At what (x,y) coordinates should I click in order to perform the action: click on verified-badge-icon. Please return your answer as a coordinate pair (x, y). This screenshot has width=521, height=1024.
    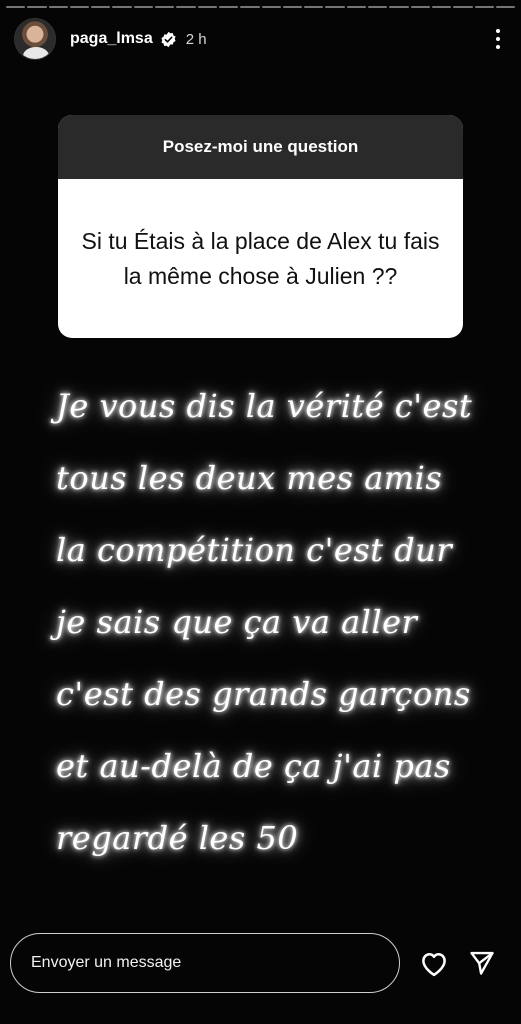
    Looking at the image, I should click on (168, 39).